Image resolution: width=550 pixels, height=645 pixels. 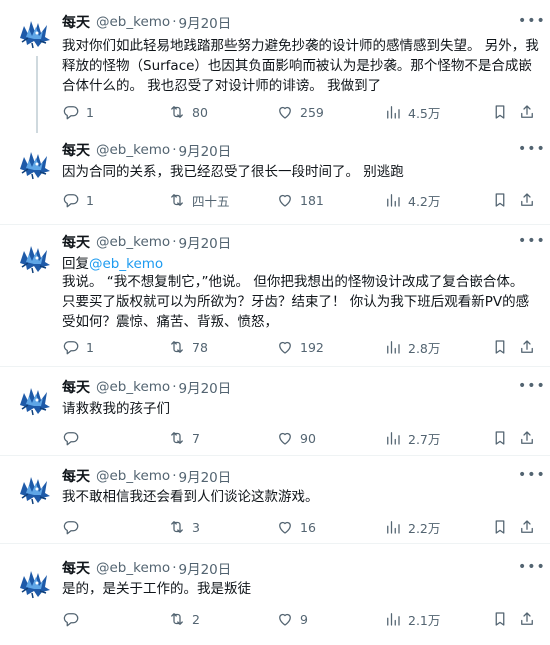 I want to click on like-count: 16, so click(x=308, y=527).